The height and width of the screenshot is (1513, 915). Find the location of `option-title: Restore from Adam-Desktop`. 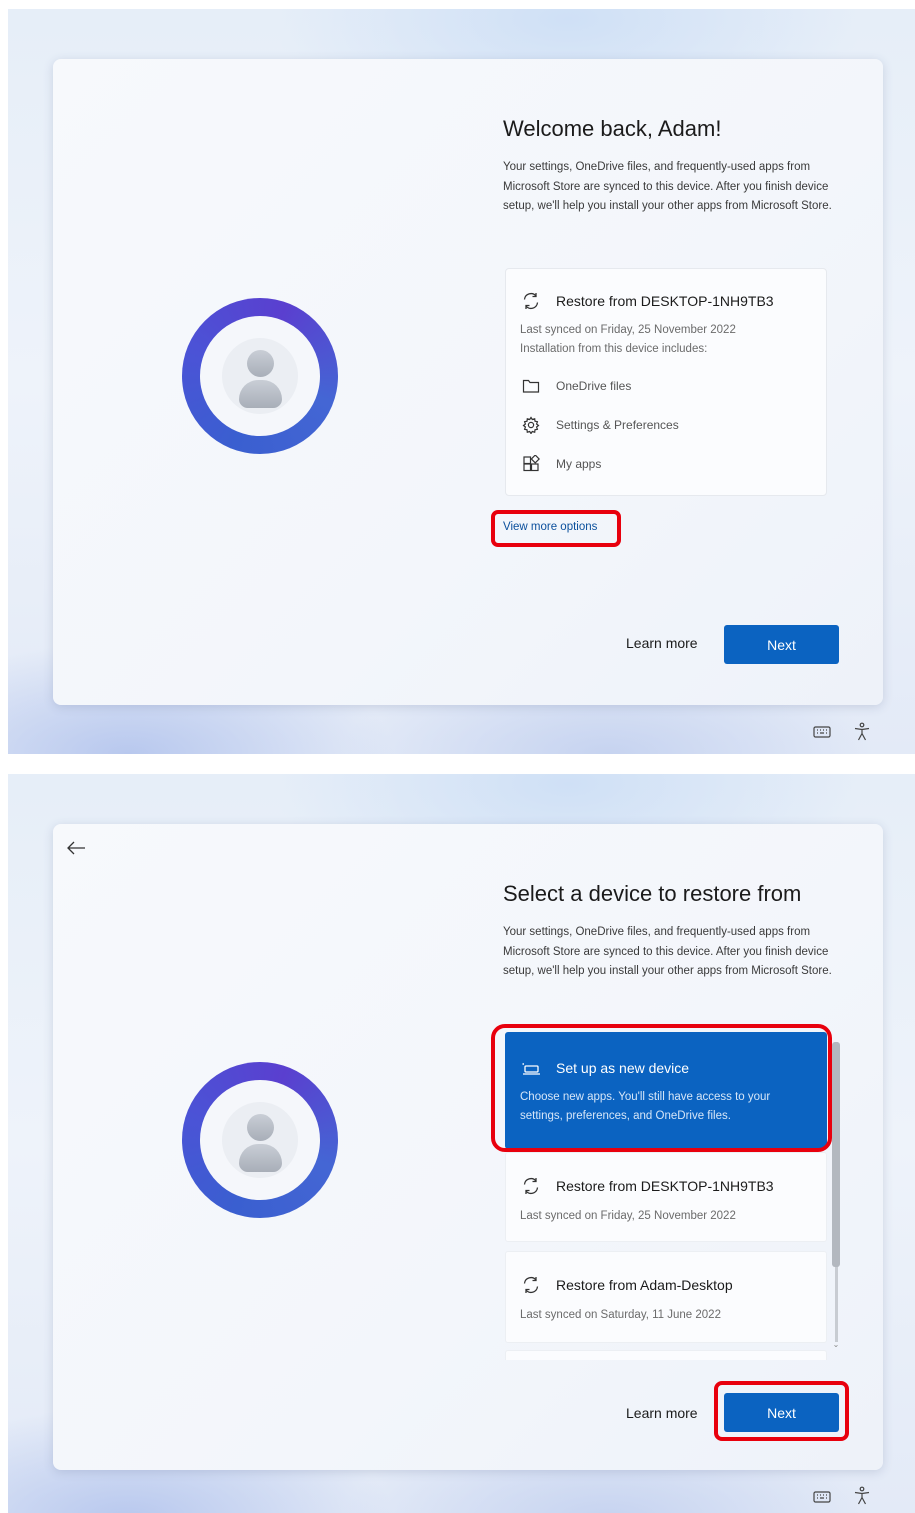

option-title: Restore from Adam-Desktop is located at coordinates (644, 1285).